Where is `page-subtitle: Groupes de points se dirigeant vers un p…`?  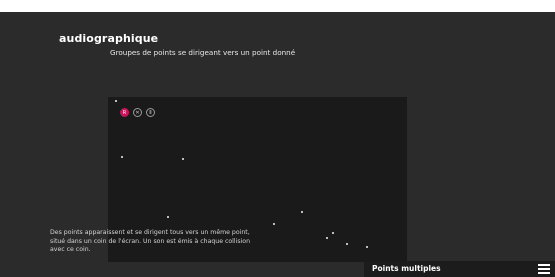 page-subtitle: Groupes de points se dirigeant vers un p… is located at coordinates (203, 52).